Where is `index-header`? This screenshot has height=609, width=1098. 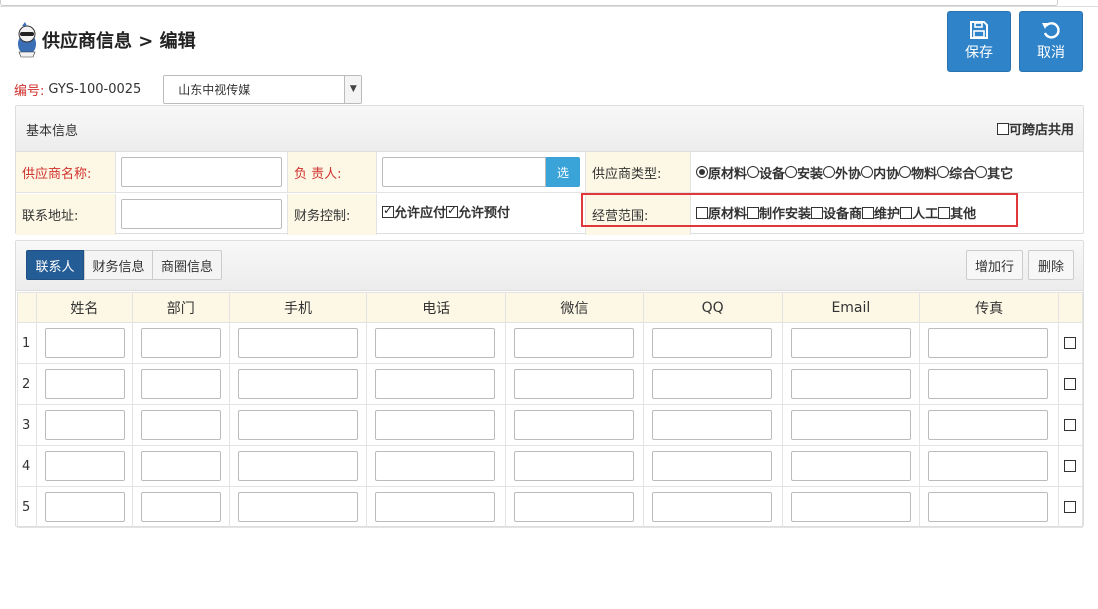
index-header is located at coordinates (27, 307).